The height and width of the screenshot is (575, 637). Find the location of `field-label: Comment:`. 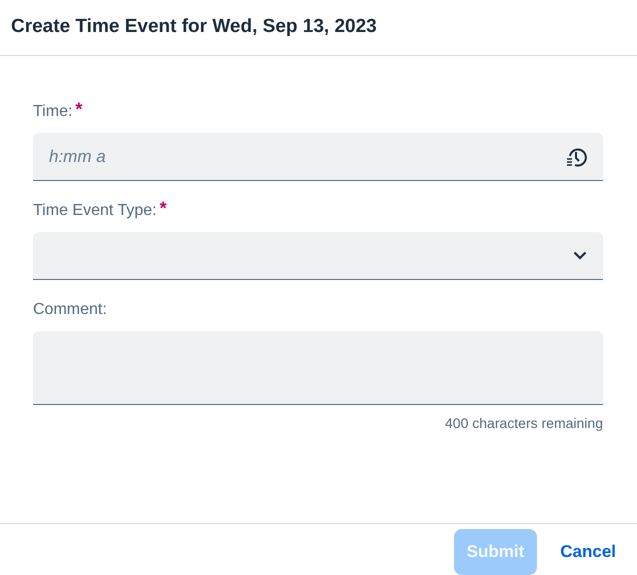

field-label: Comment: is located at coordinates (70, 310).